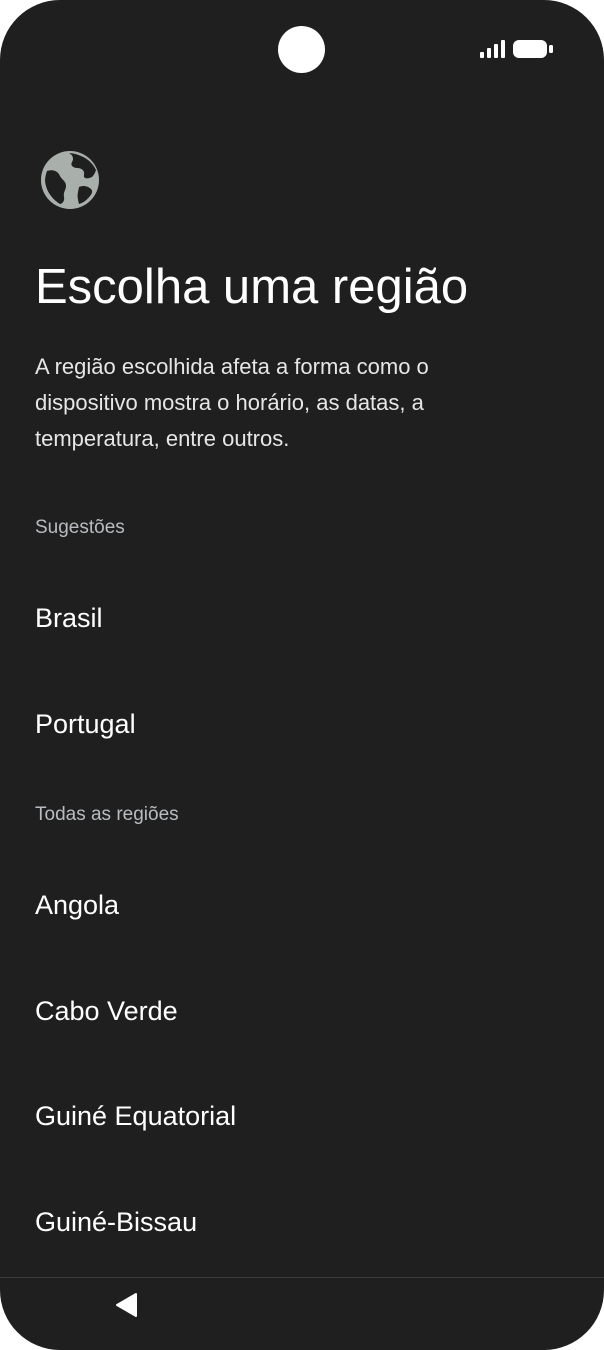  I want to click on region-item-brasil: Brasil, so click(302, 618).